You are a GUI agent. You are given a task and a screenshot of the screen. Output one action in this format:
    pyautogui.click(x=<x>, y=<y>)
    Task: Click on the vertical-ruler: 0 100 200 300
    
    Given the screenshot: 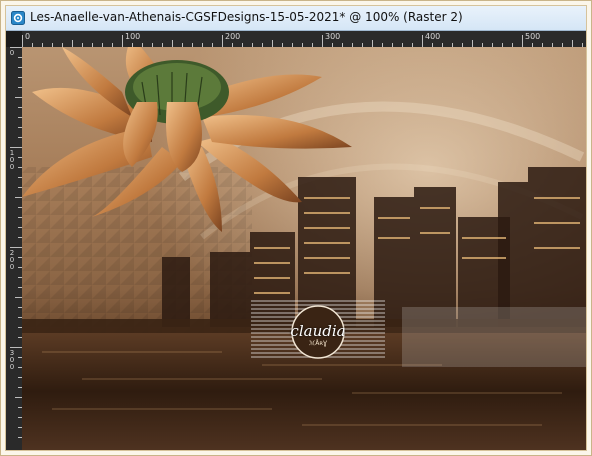 What is the action you would take?
    pyautogui.click(x=14, y=248)
    